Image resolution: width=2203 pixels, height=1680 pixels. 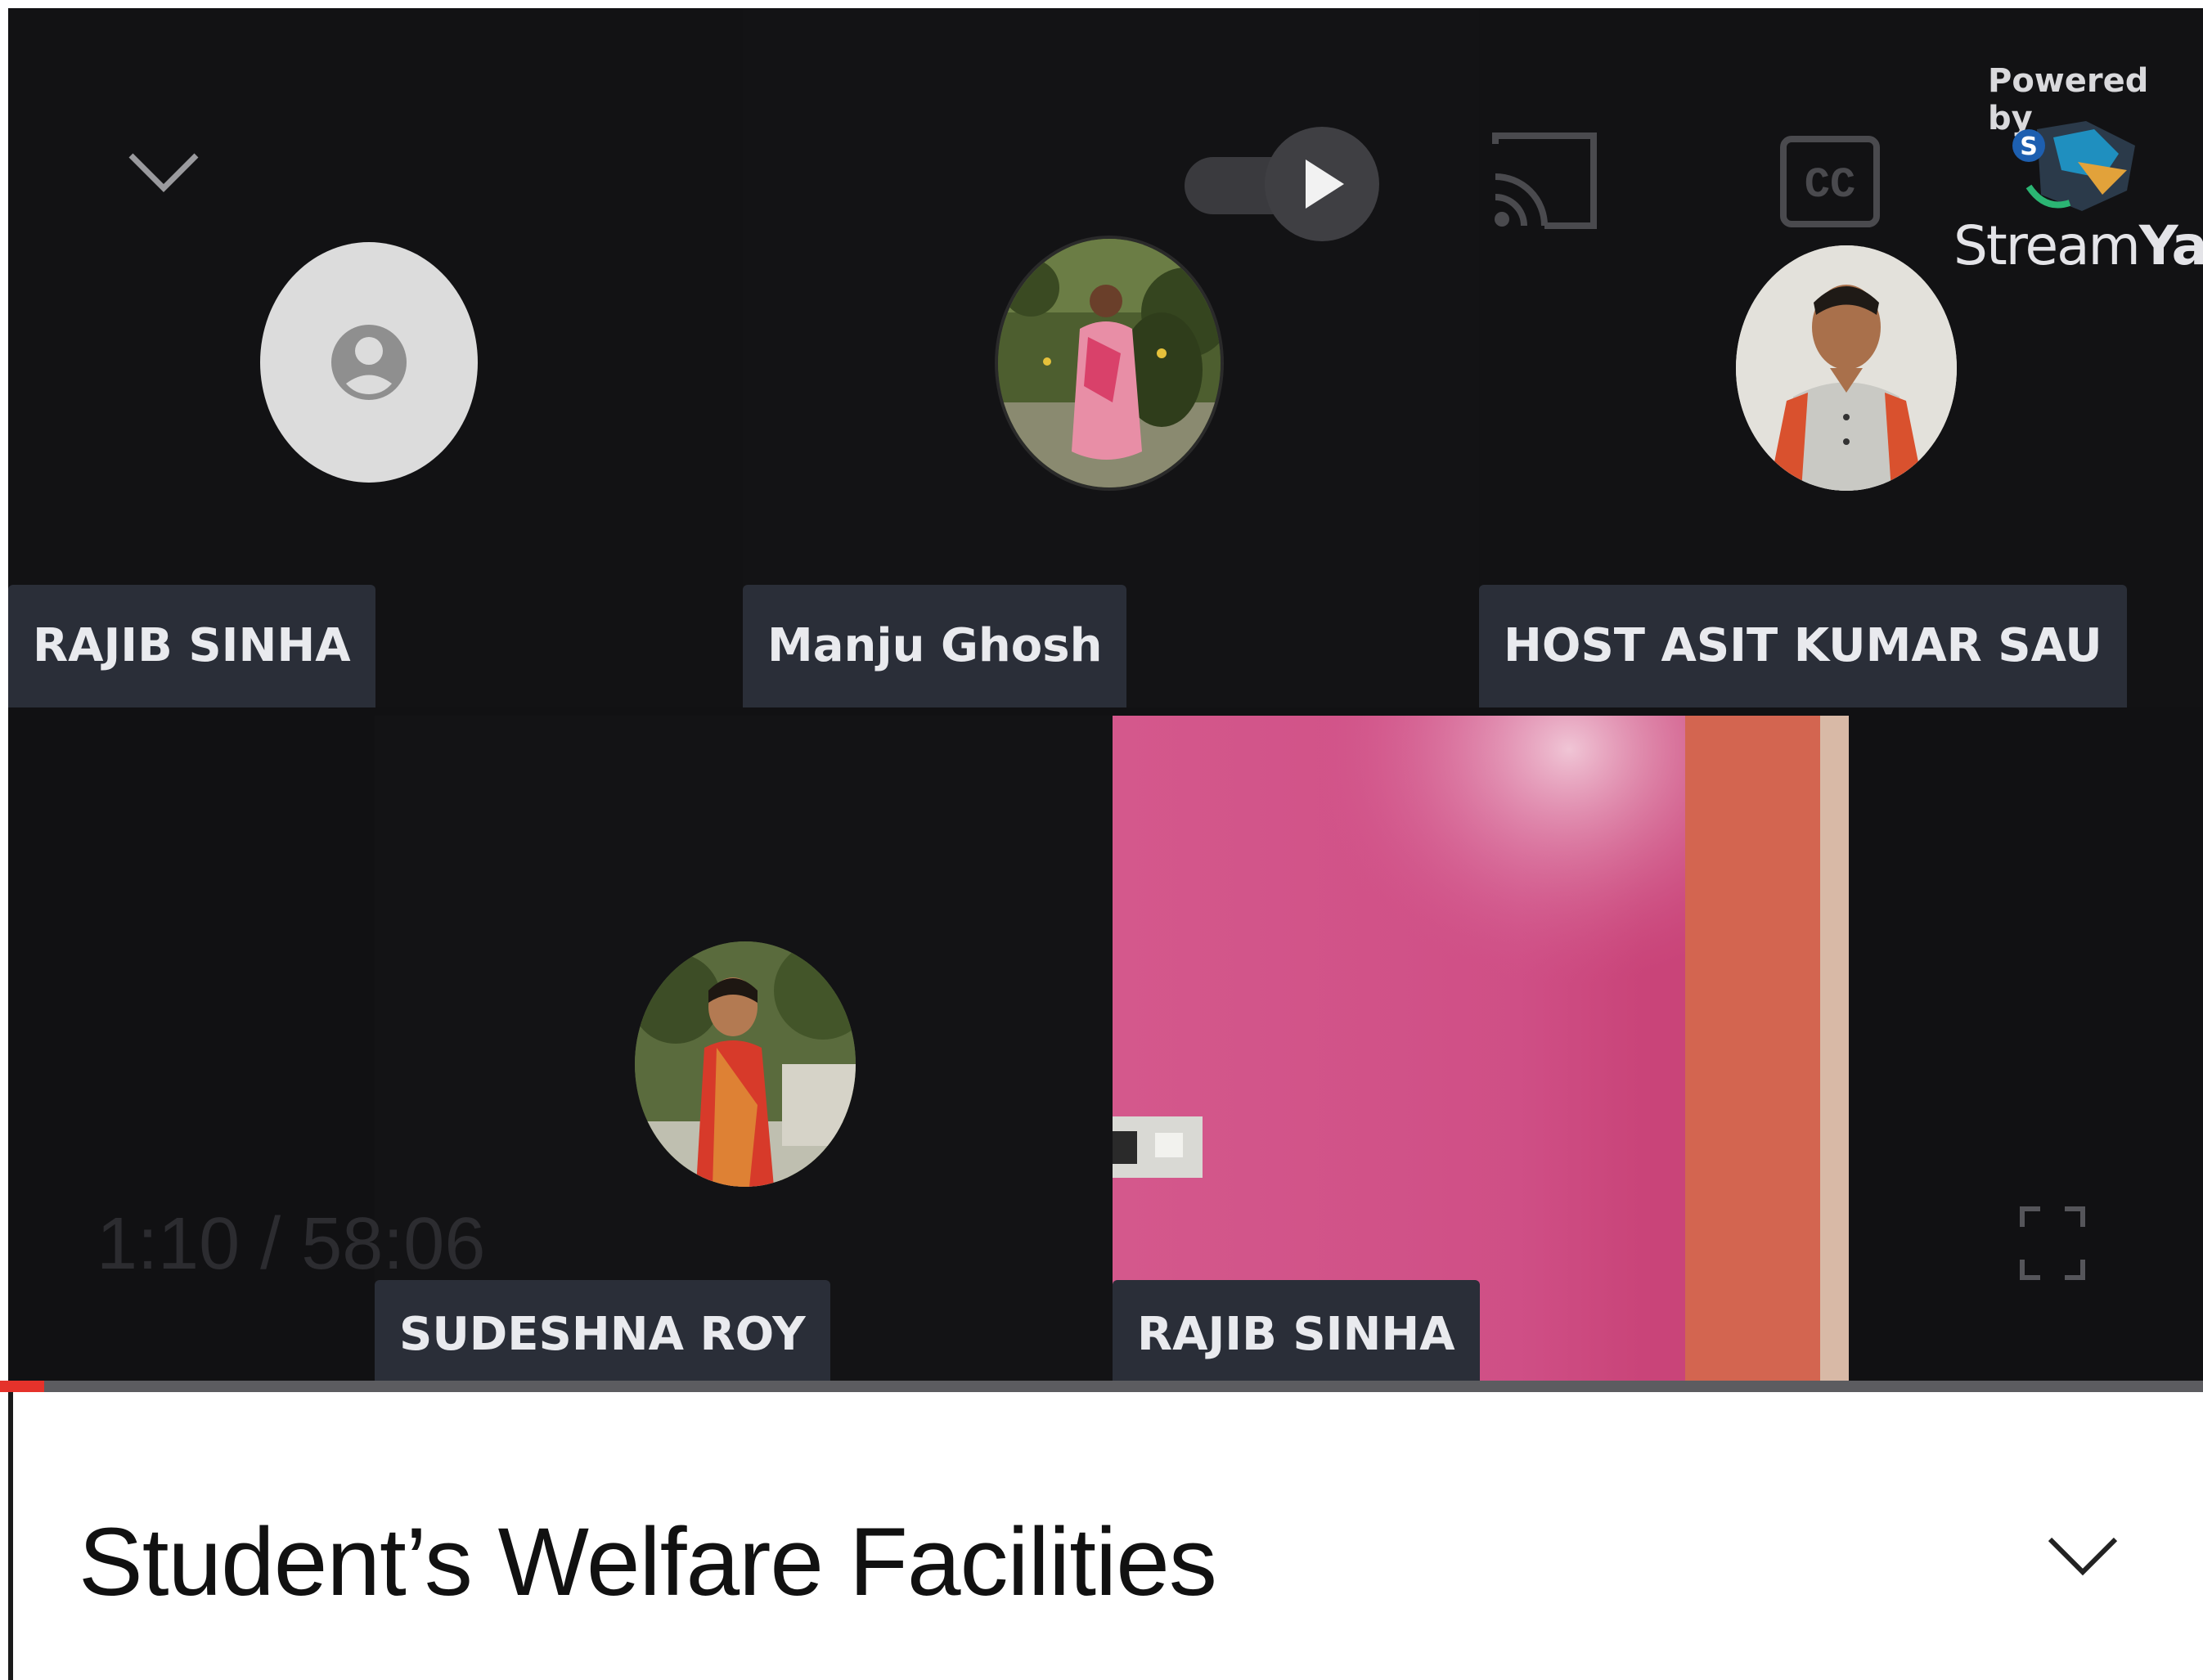 What do you see at coordinates (935, 646) in the screenshot?
I see `participant-name-tag: Manju Ghosh` at bounding box center [935, 646].